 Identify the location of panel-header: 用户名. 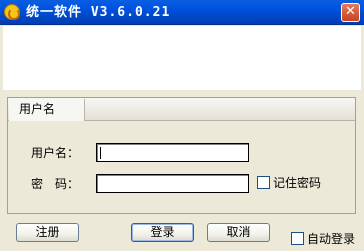
(181, 109).